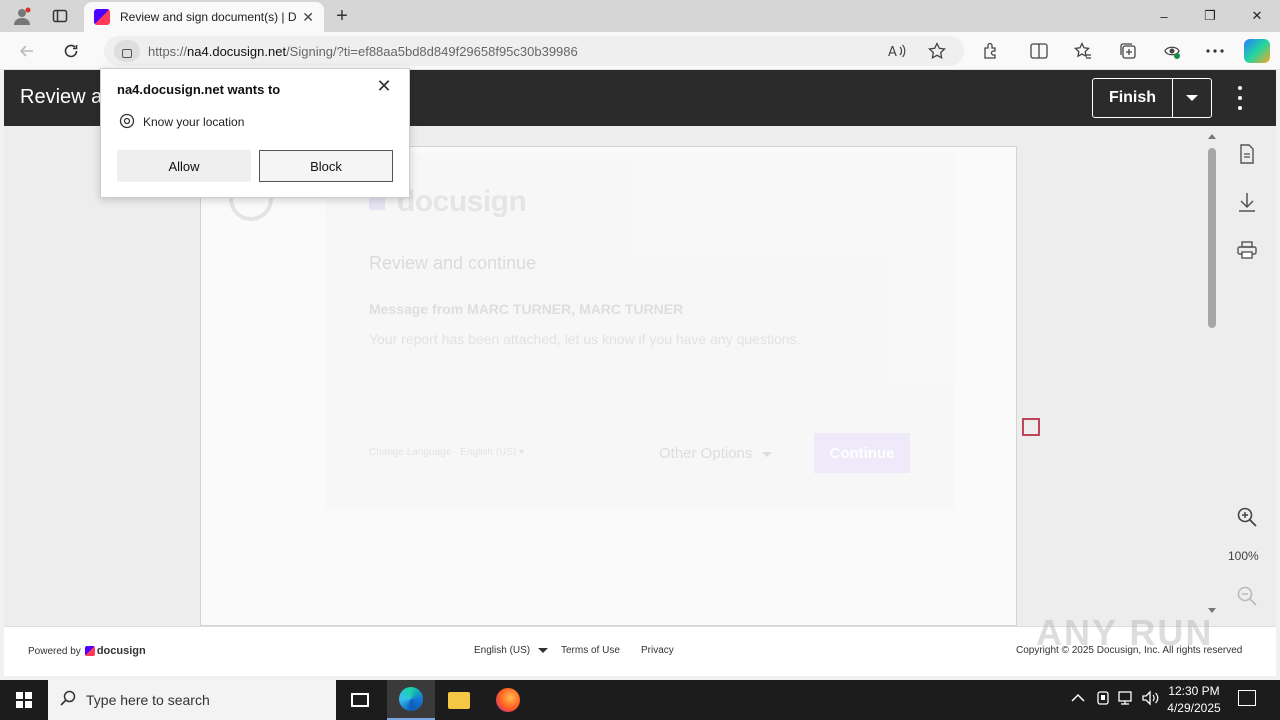 The height and width of the screenshot is (720, 1280). What do you see at coordinates (462, 201) in the screenshot?
I see `docusign-wordmark: docusign` at bounding box center [462, 201].